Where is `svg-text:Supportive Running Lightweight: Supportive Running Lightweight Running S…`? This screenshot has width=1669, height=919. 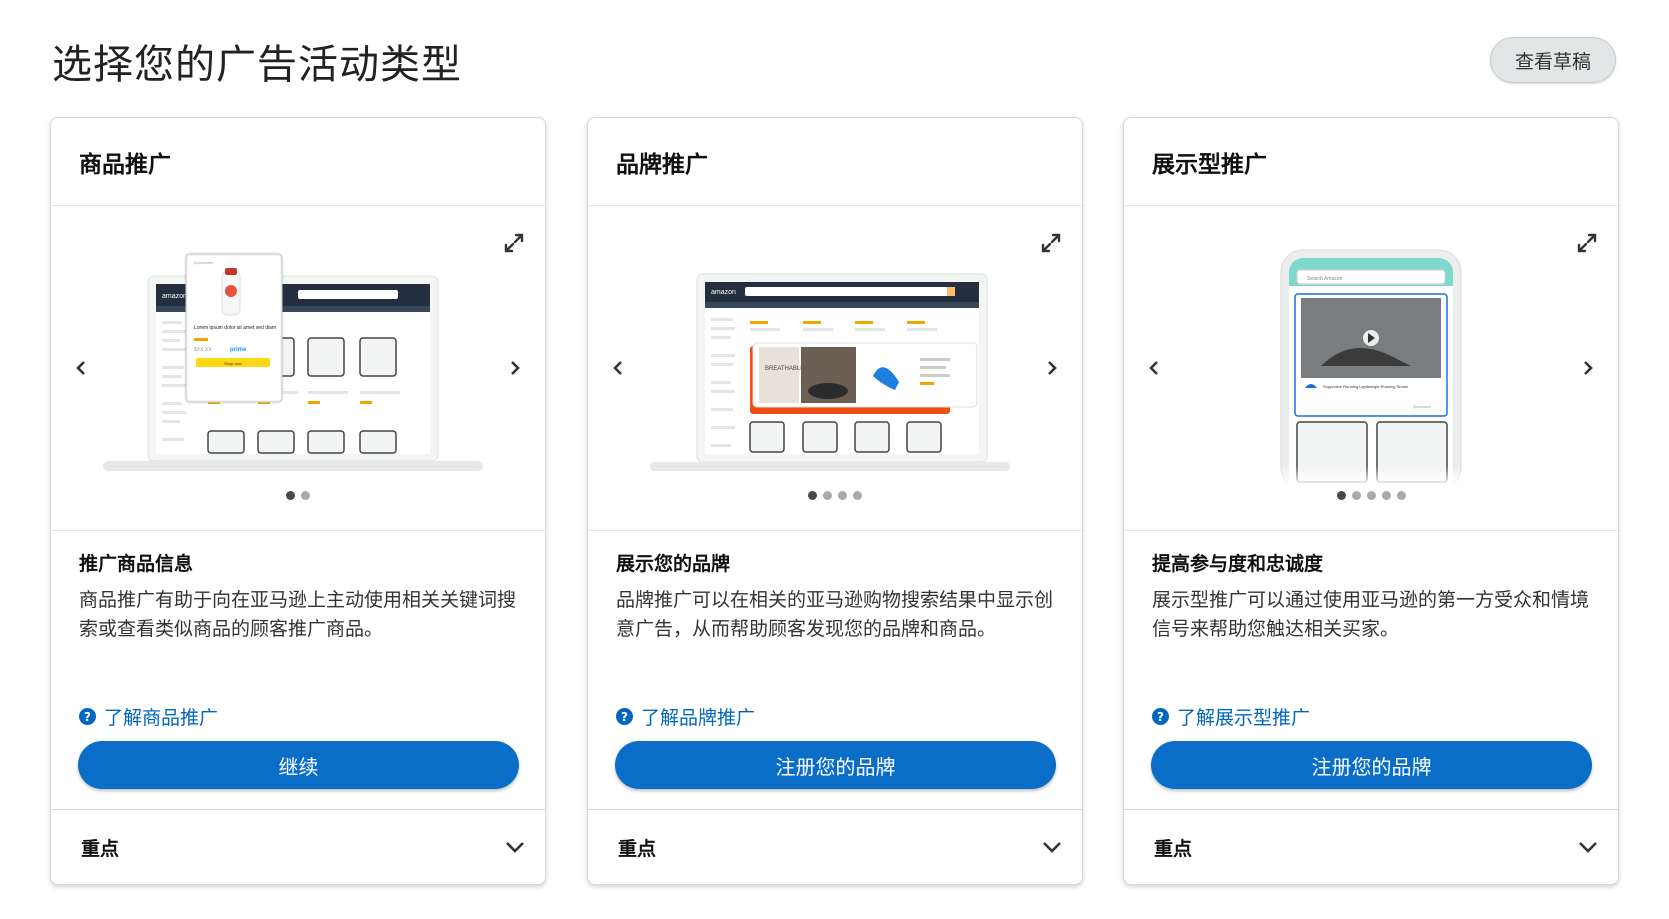 svg-text:Supportive Running Lightweight: Supportive Running Lightweight Running S… is located at coordinates (1365, 386).